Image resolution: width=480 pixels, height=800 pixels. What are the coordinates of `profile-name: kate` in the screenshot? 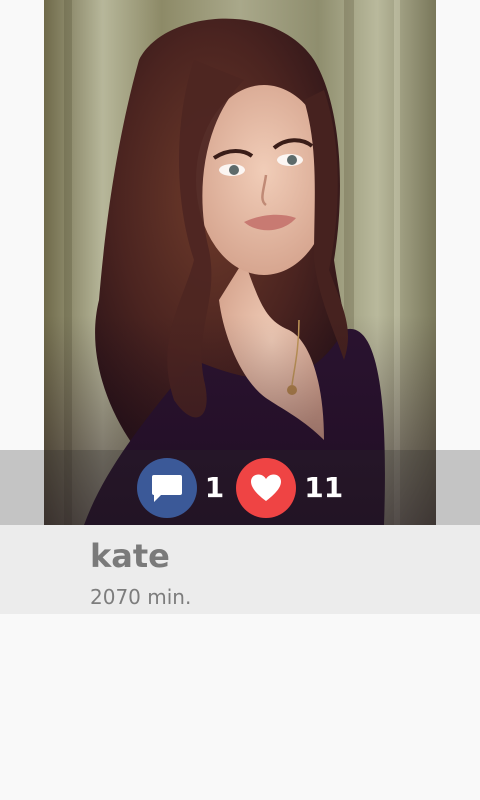 It's located at (130, 556).